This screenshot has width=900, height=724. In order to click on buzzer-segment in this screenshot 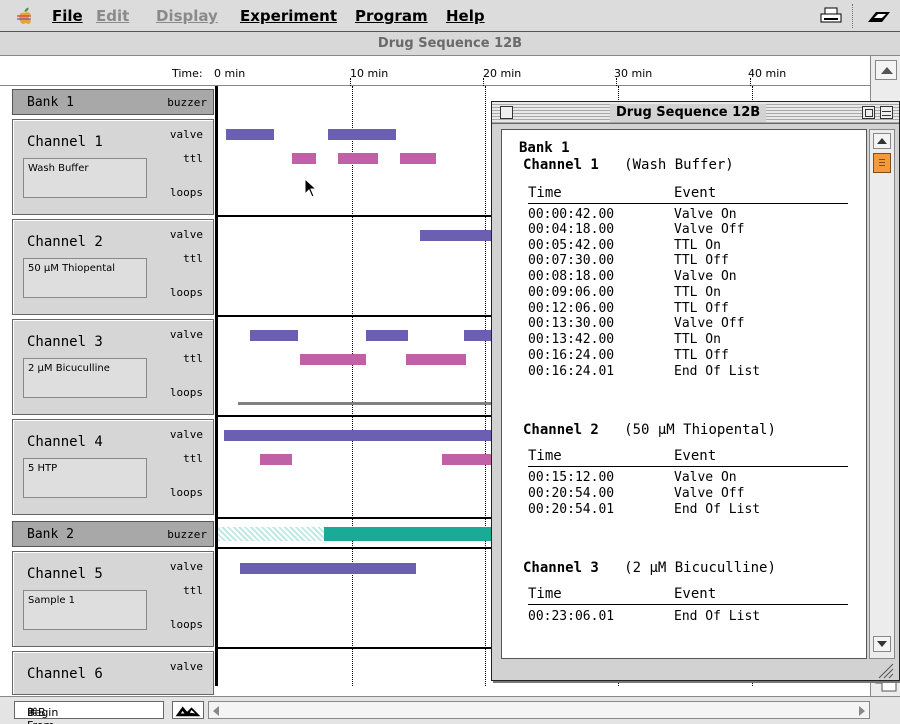, I will do `click(414, 534)`.